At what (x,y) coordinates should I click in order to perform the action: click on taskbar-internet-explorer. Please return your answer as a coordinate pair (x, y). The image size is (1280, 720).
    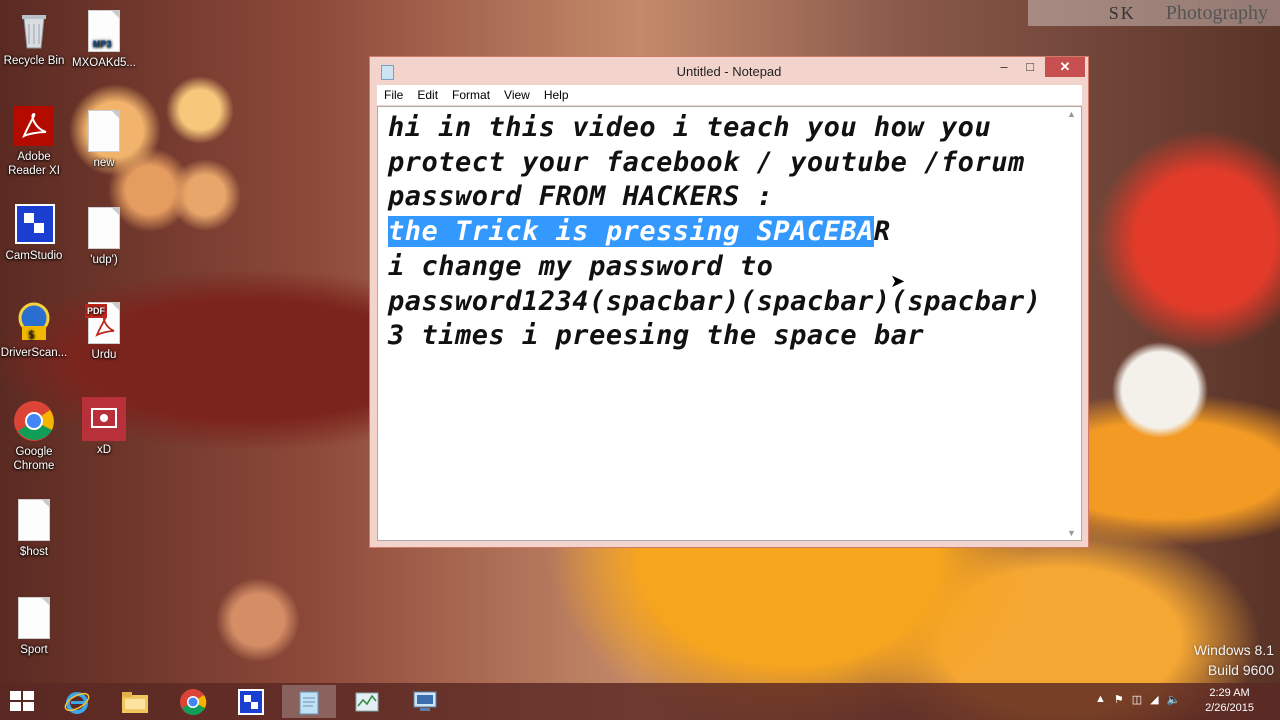
    Looking at the image, I should click on (77, 701).